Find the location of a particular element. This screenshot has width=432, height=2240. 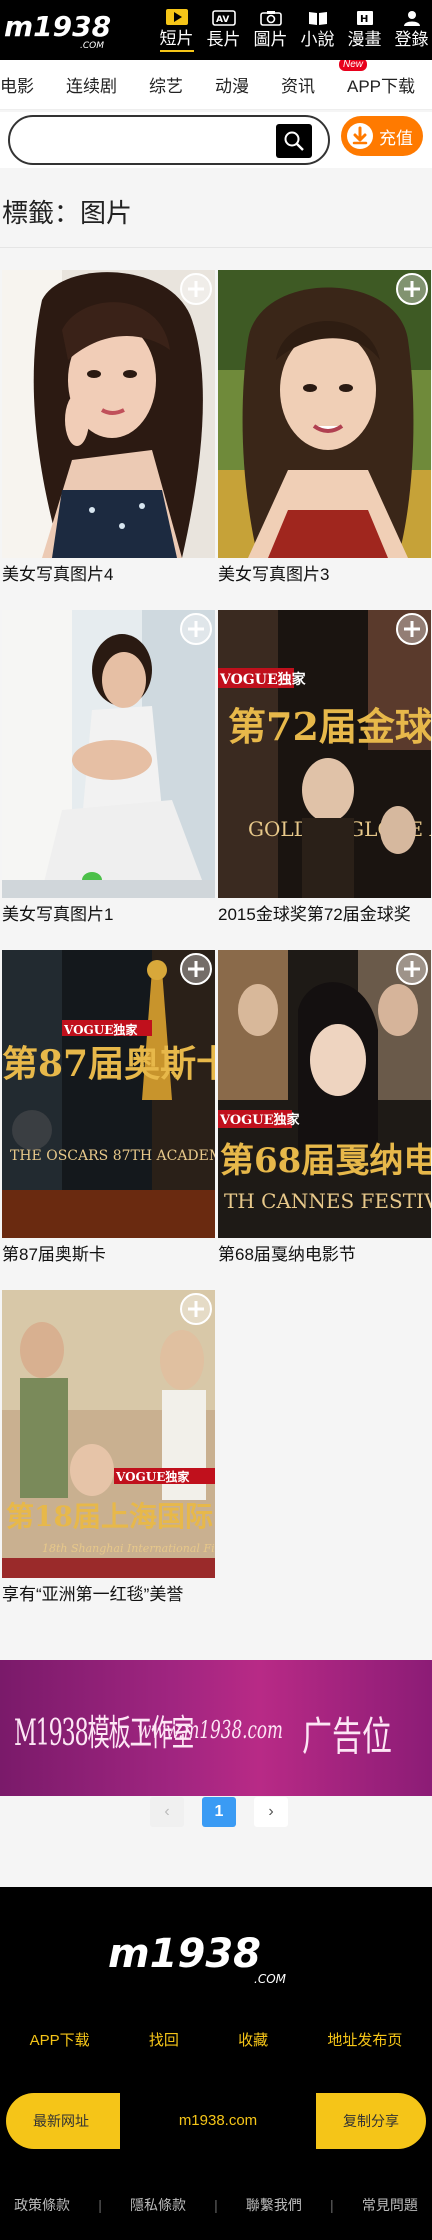

svg-text: 第72届金球奖 is located at coordinates (329, 726).